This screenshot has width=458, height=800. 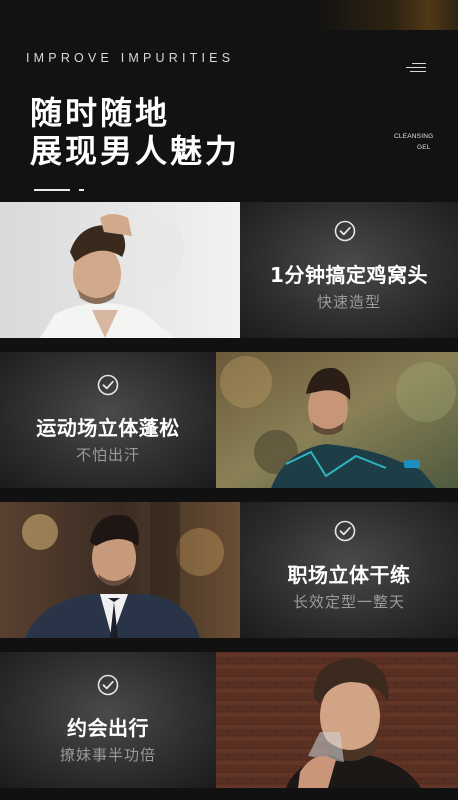 I want to click on headline: 随时随地 展现男人魅力, so click(x=135, y=132).